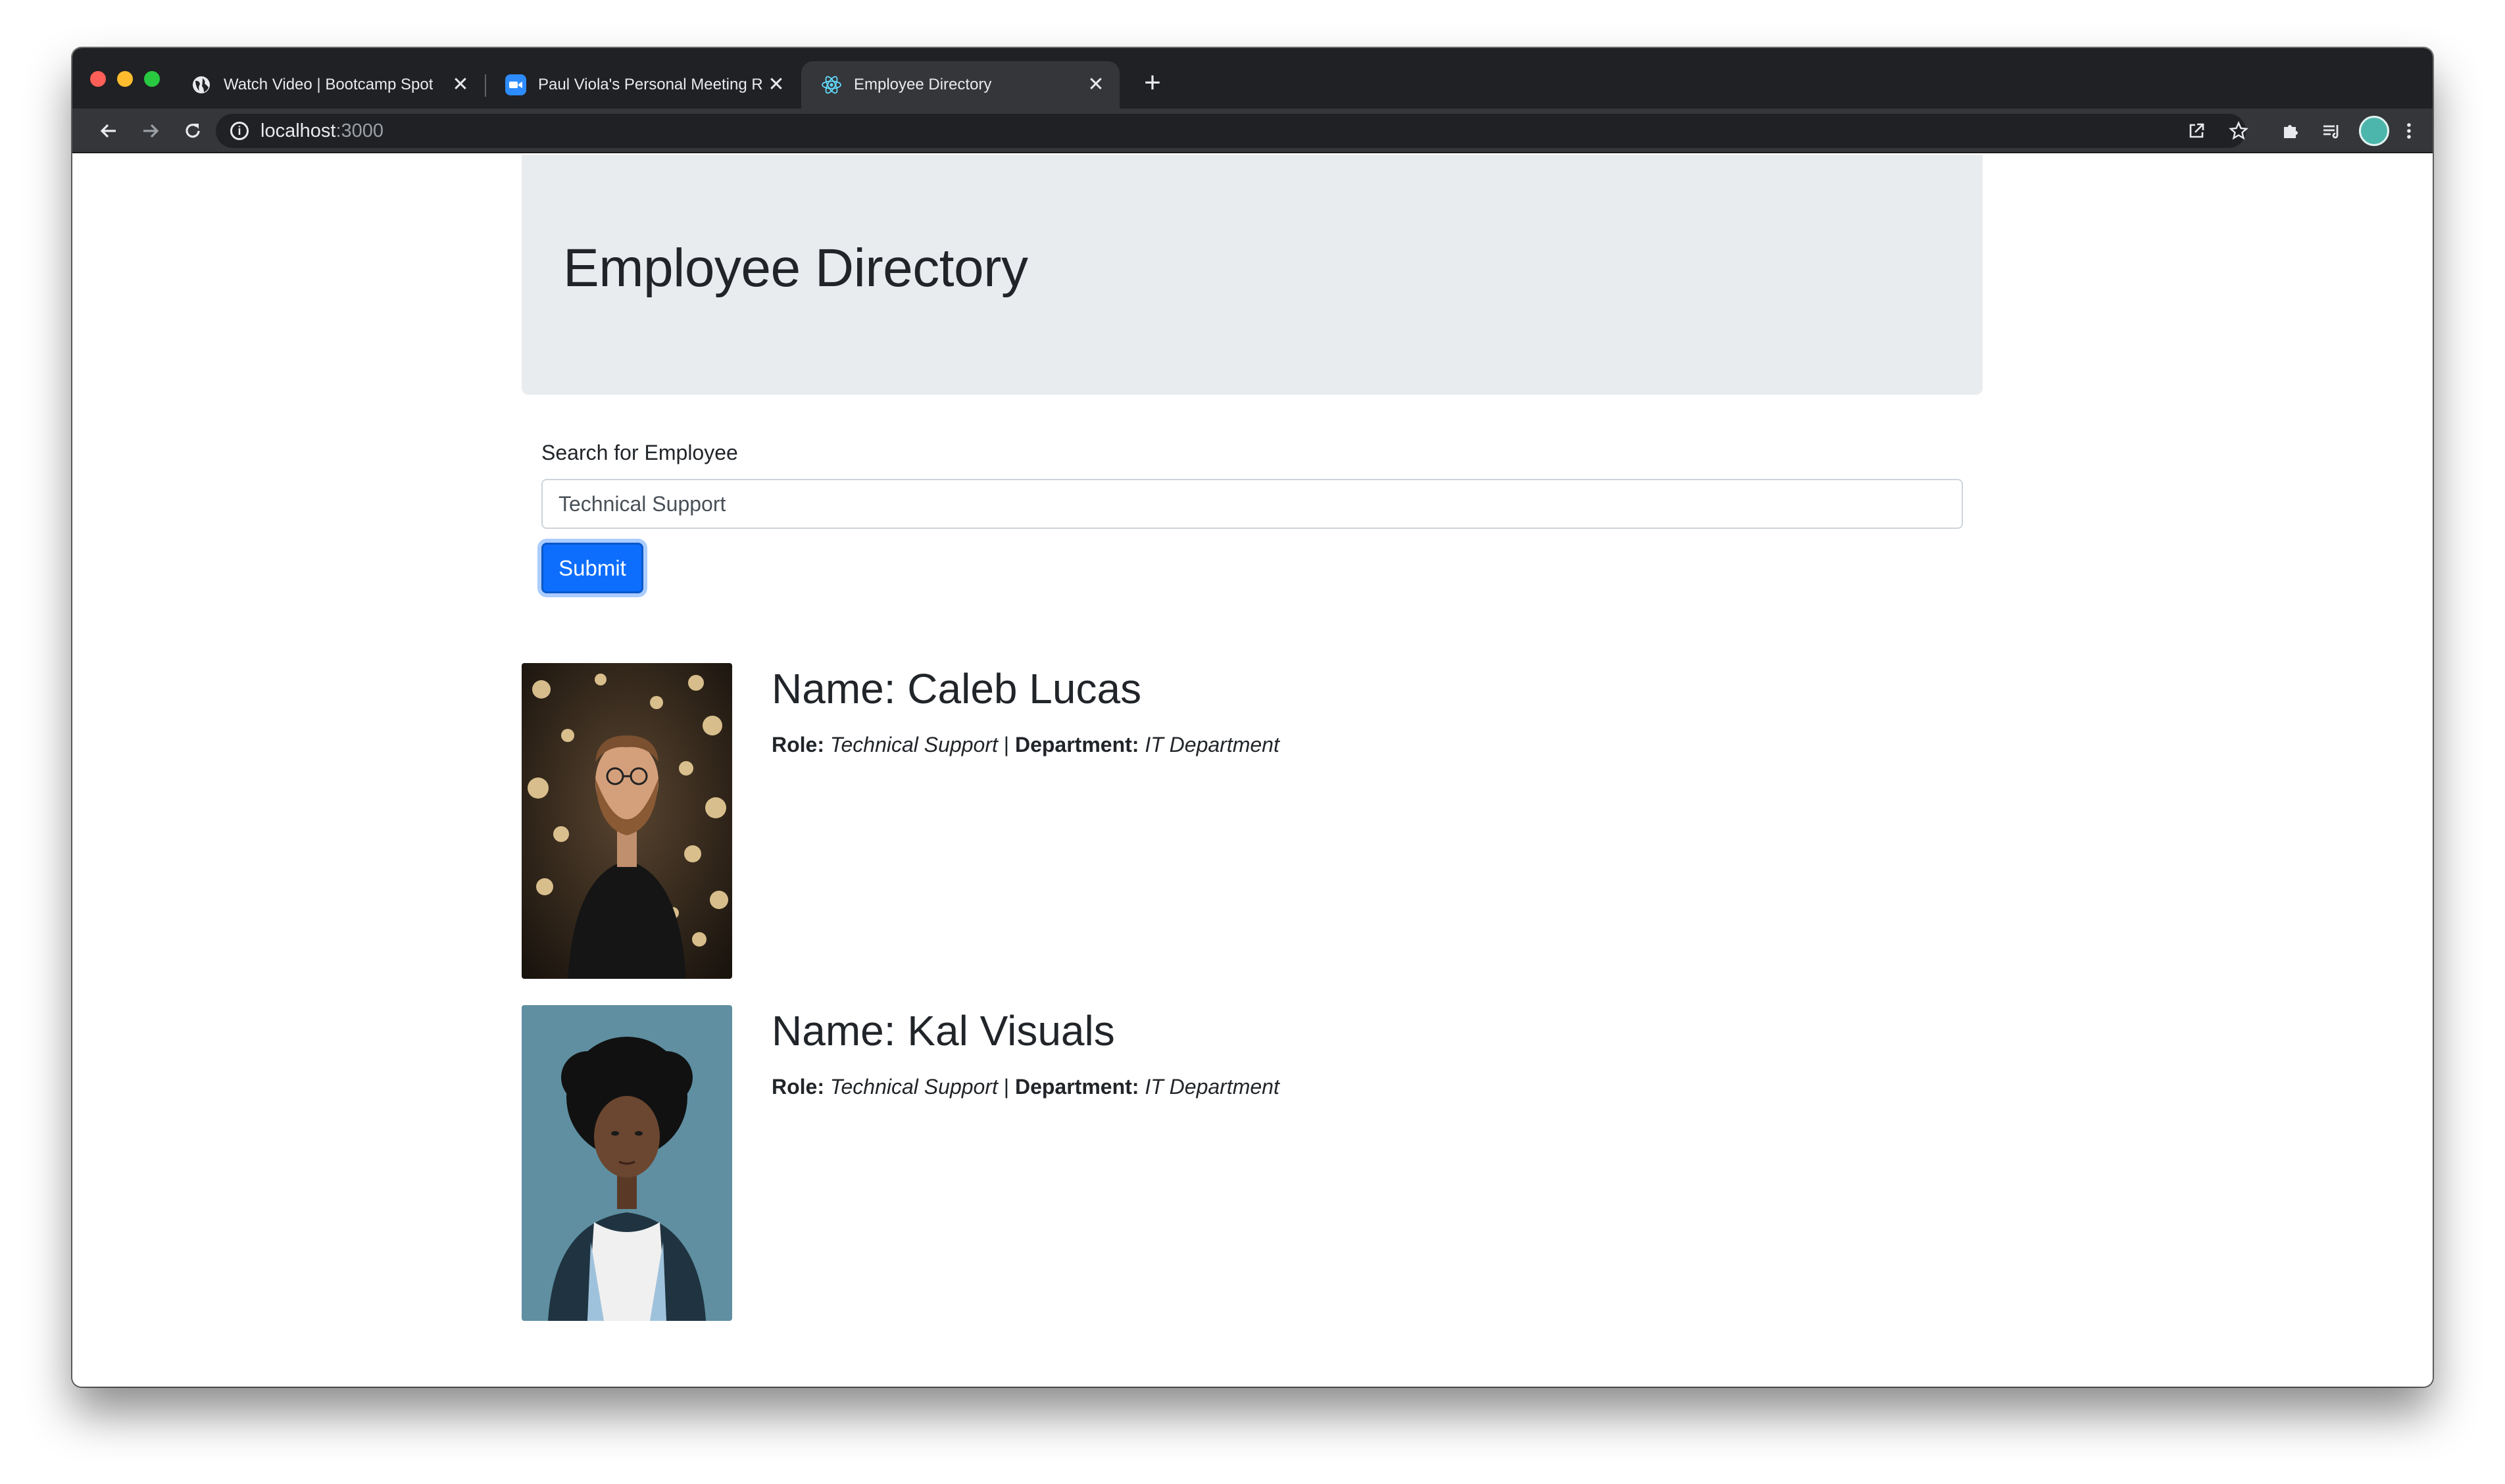 Image resolution: width=2505 pixels, height=1484 pixels. What do you see at coordinates (923, 84) in the screenshot?
I see `tab-title: Employee Directory` at bounding box center [923, 84].